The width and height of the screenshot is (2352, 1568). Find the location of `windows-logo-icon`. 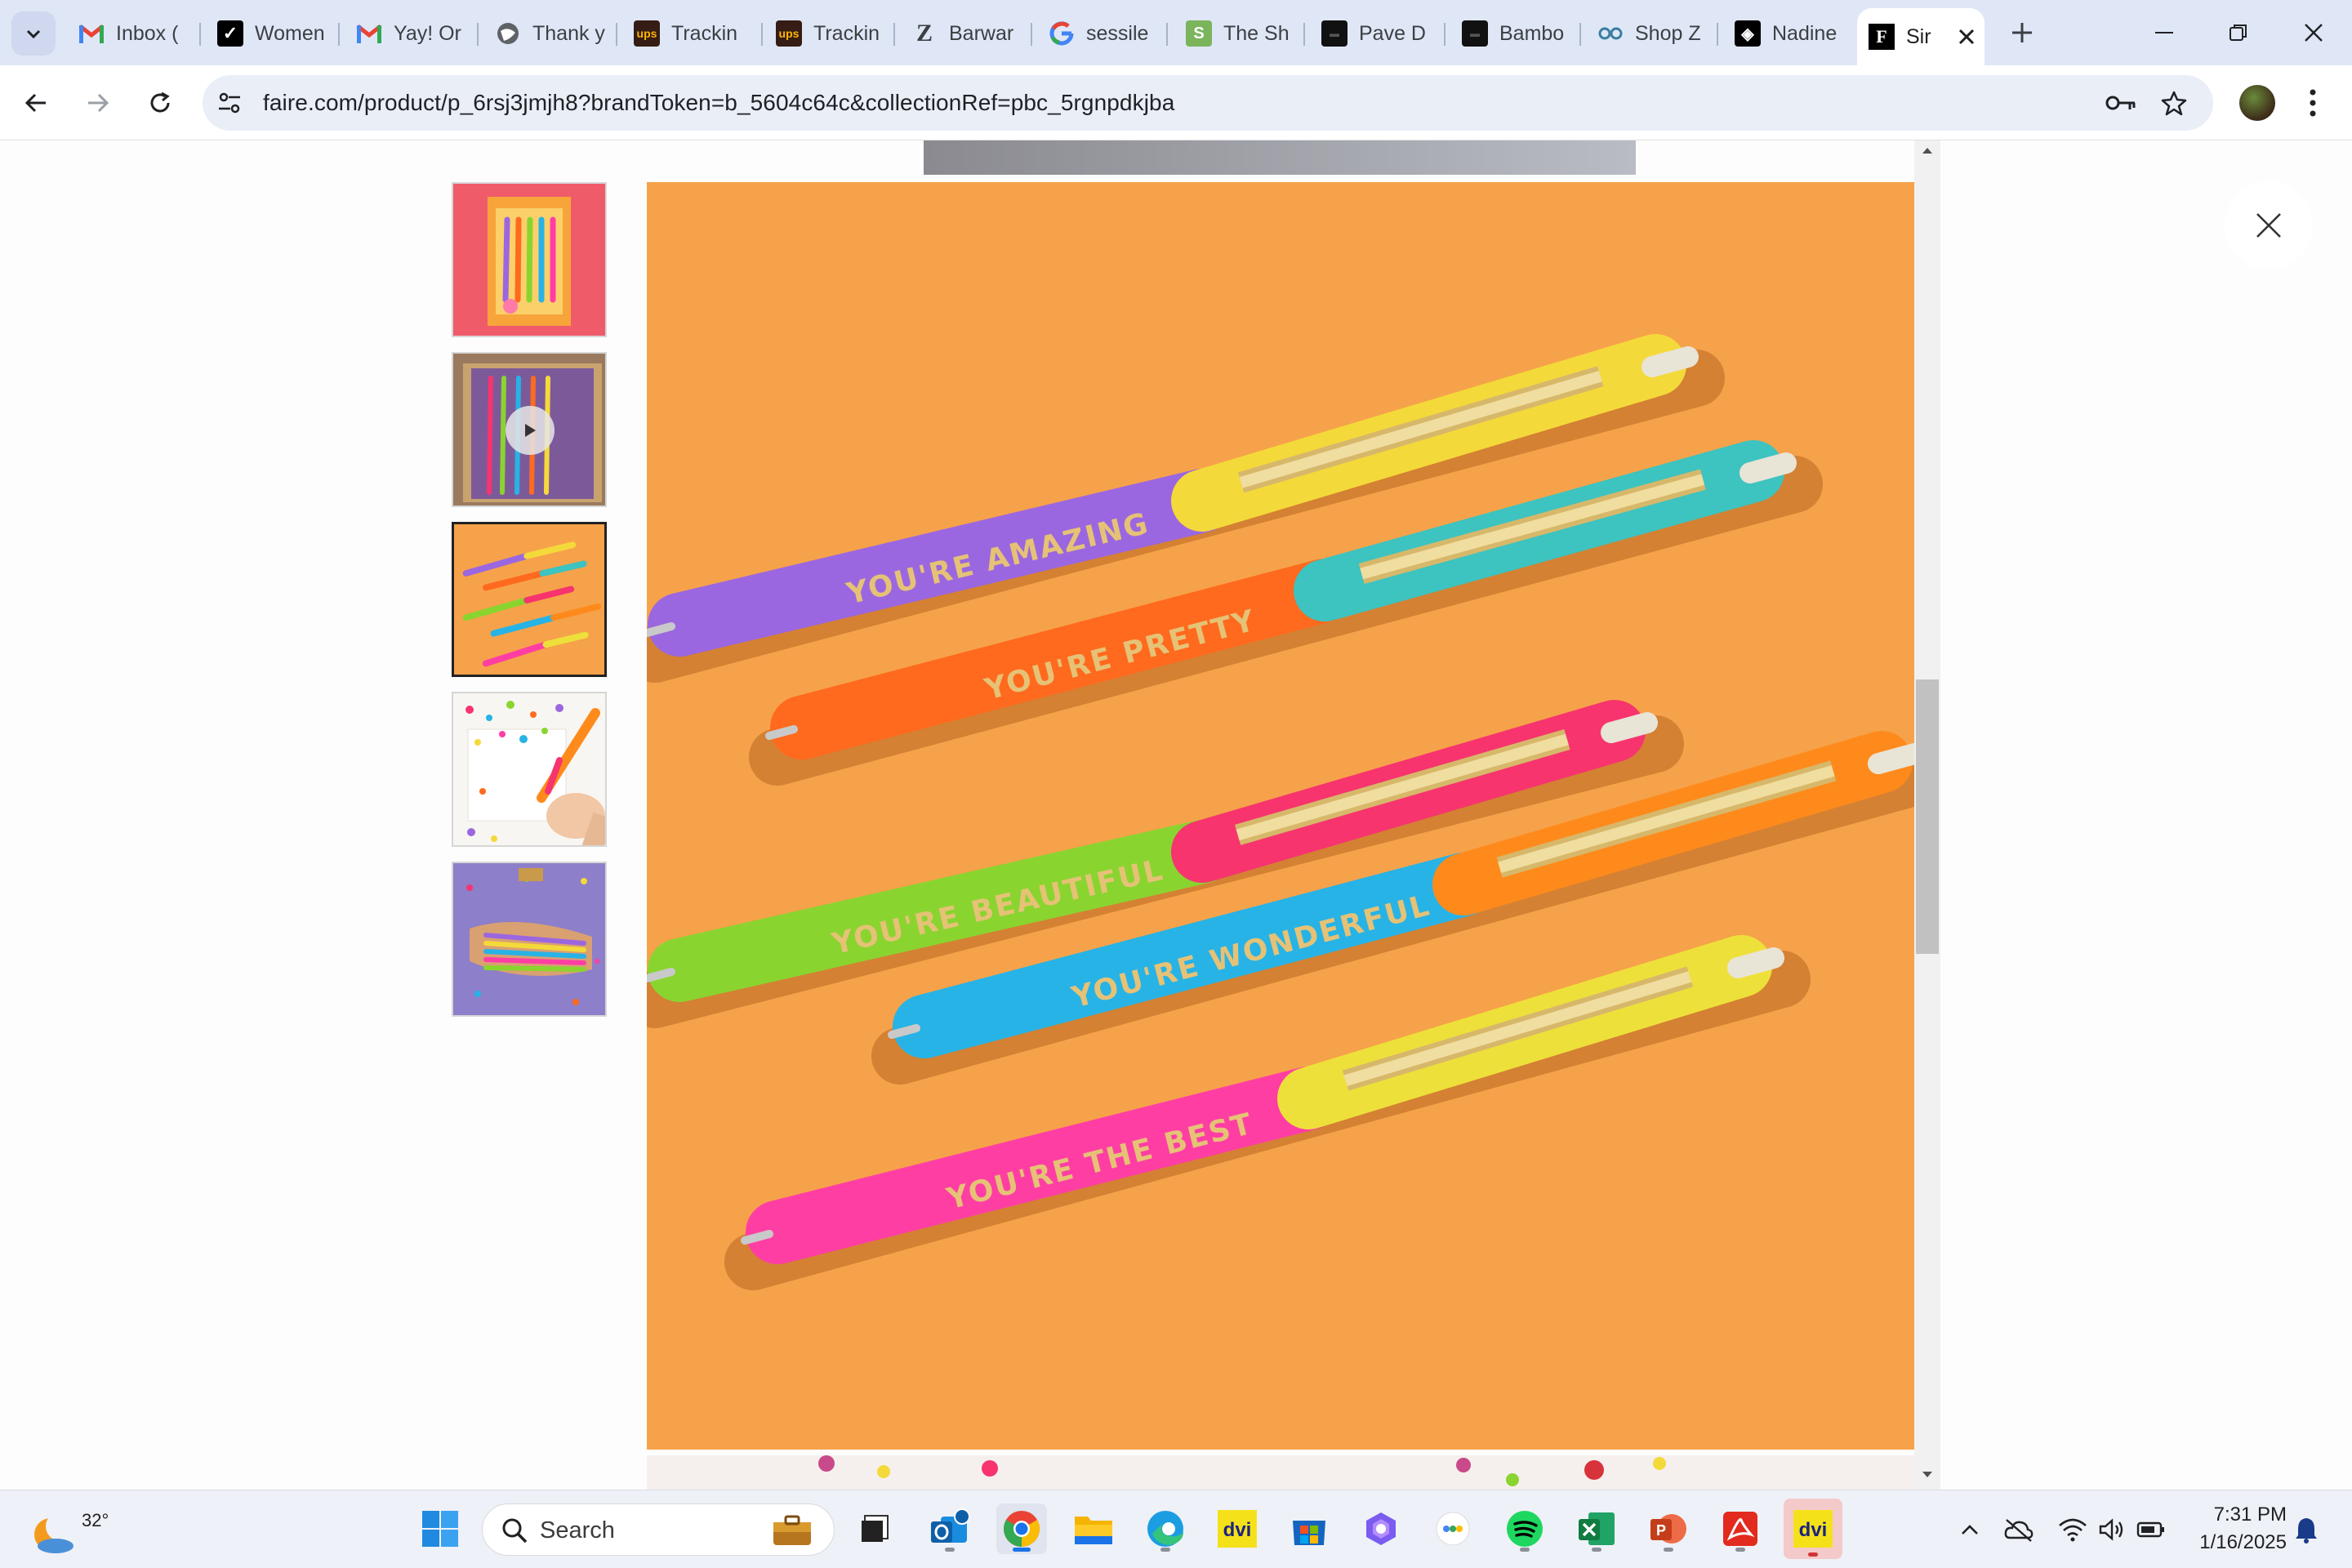

windows-logo-icon is located at coordinates (440, 1529).